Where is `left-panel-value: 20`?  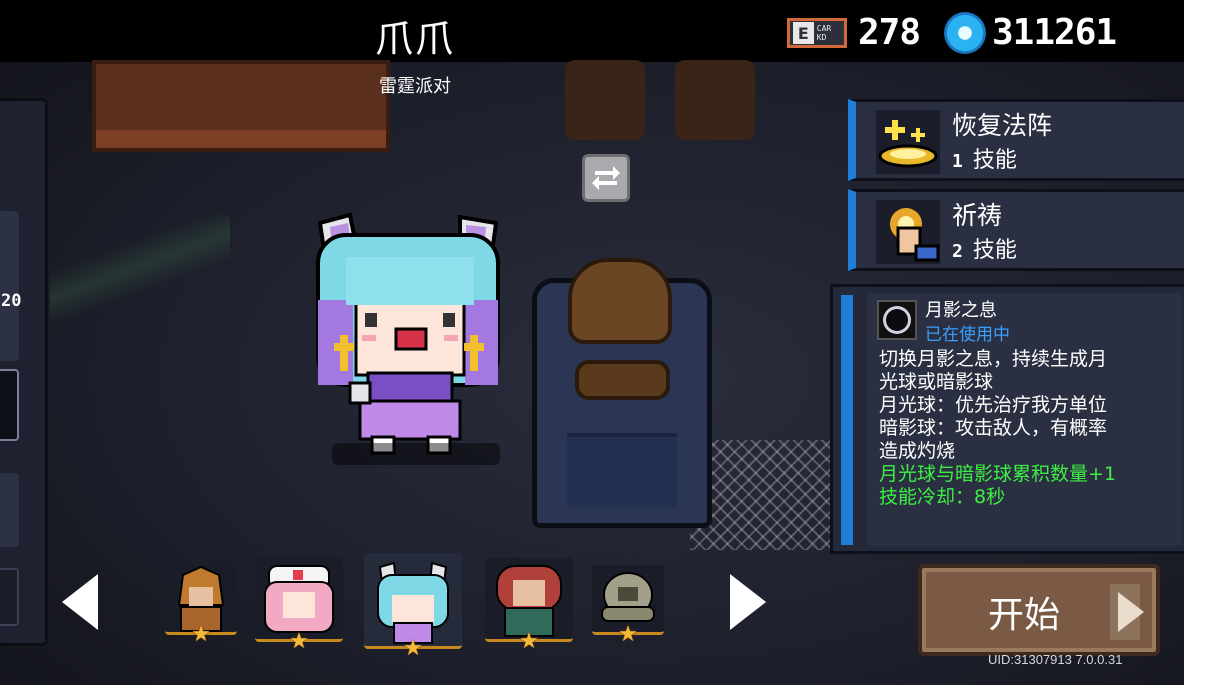 left-panel-value: 20 is located at coordinates (11, 301).